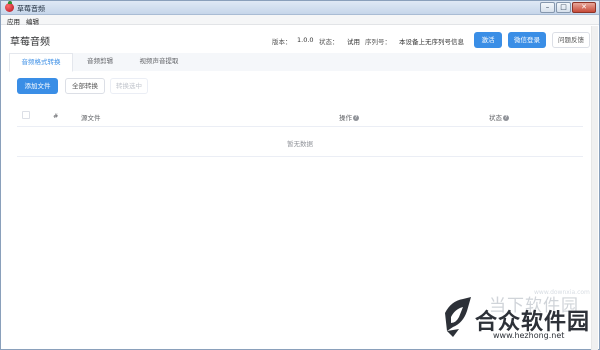 This screenshot has height=350, width=600. Describe the element at coordinates (353, 42) in the screenshot. I see `status-value: 试用` at that location.